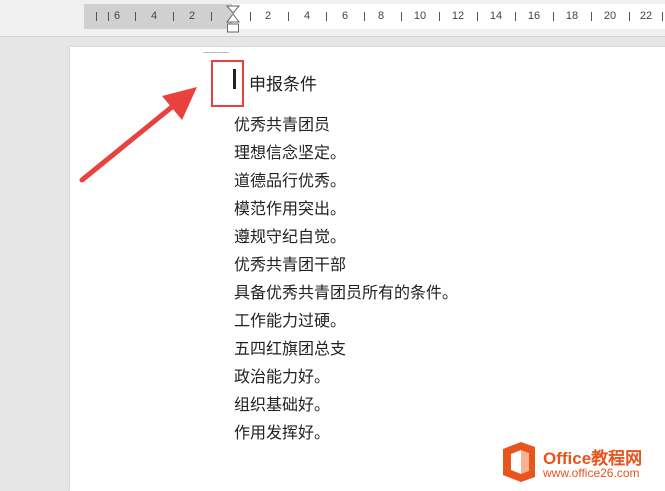  I want to click on office-logo-watermark: Office教程网 www.office26.com, so click(582, 464).